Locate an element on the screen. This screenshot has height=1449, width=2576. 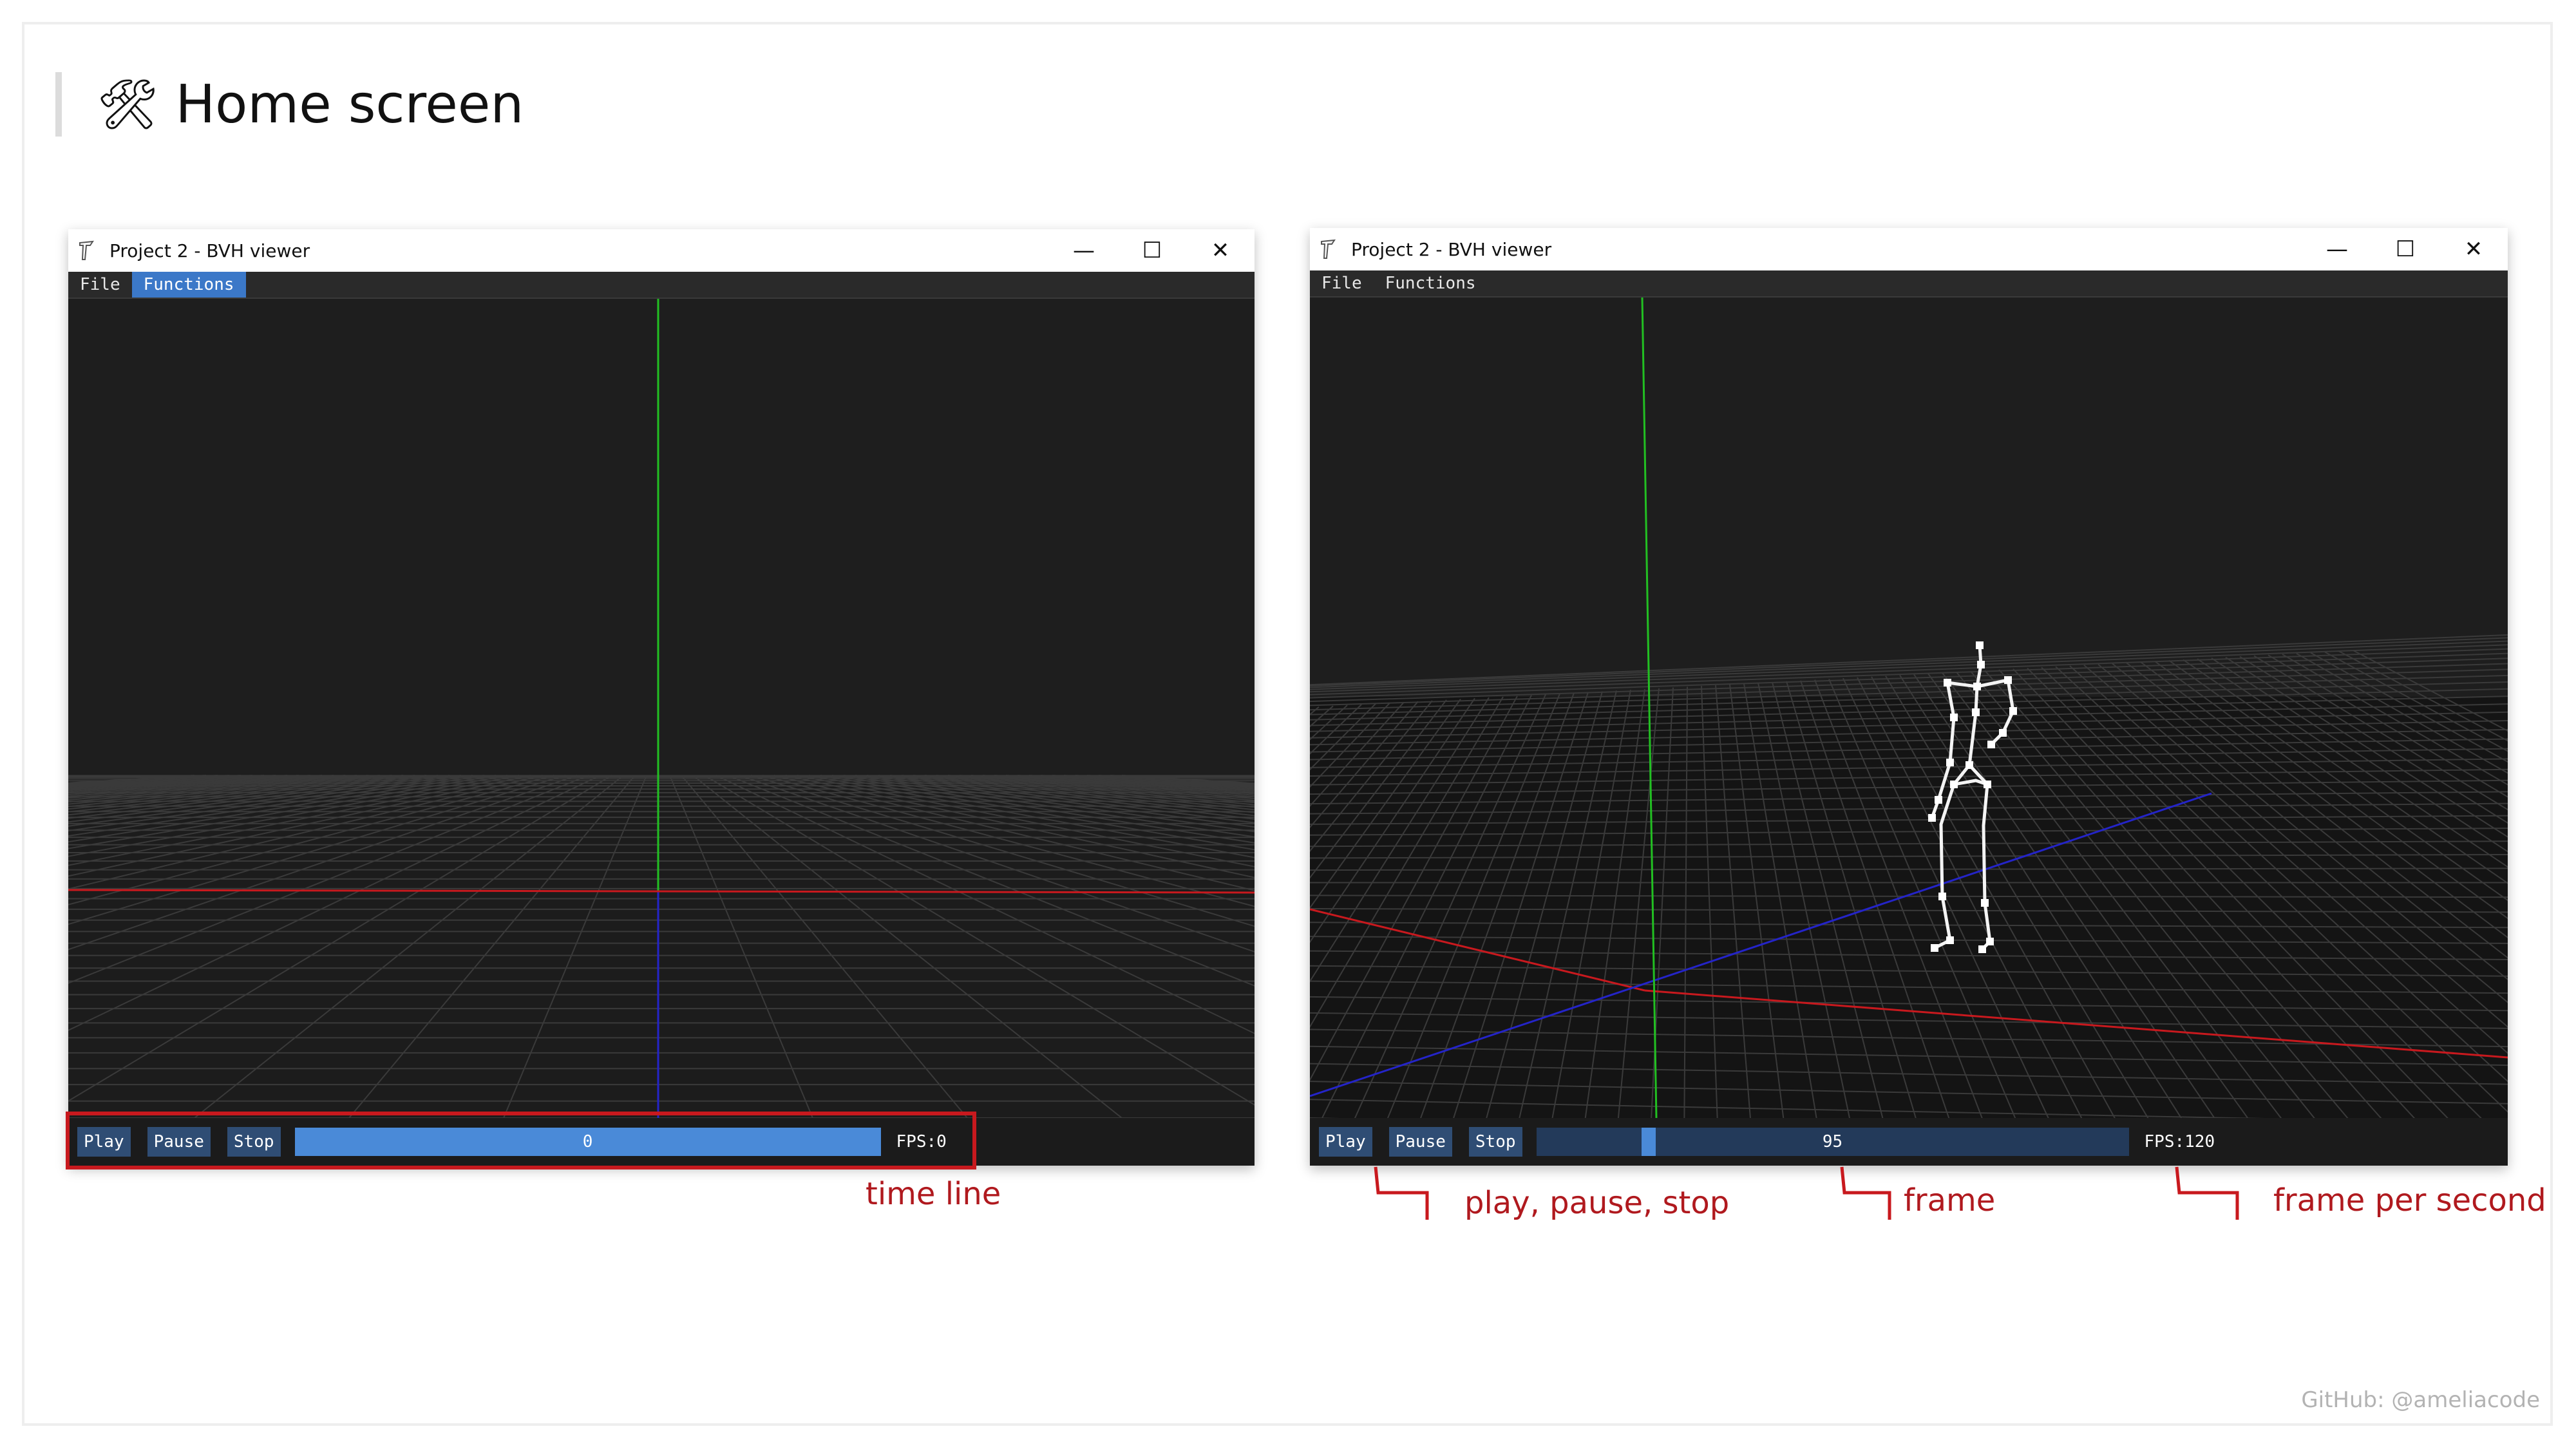
timeline-frame-value: 95 is located at coordinates (1832, 1141).